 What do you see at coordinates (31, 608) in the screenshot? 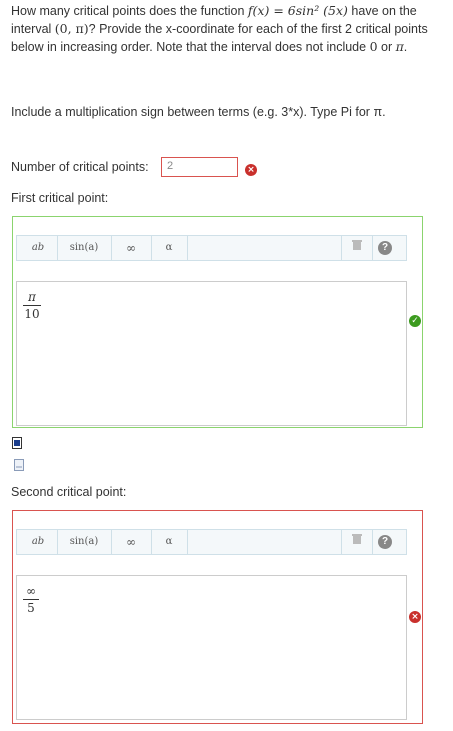
I see `second-denominator: 5` at bounding box center [31, 608].